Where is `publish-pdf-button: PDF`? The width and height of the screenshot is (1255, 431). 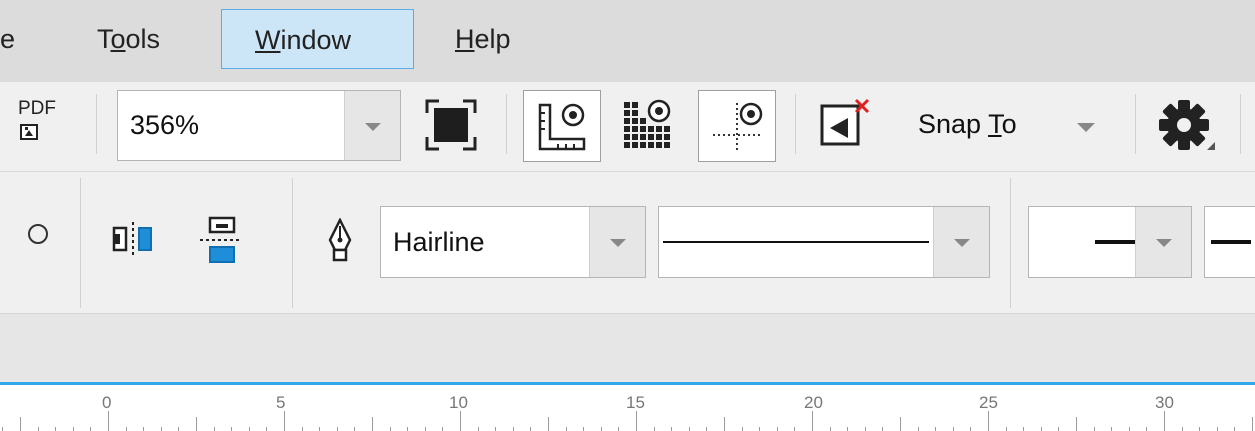
publish-pdf-button: PDF is located at coordinates (39, 122).